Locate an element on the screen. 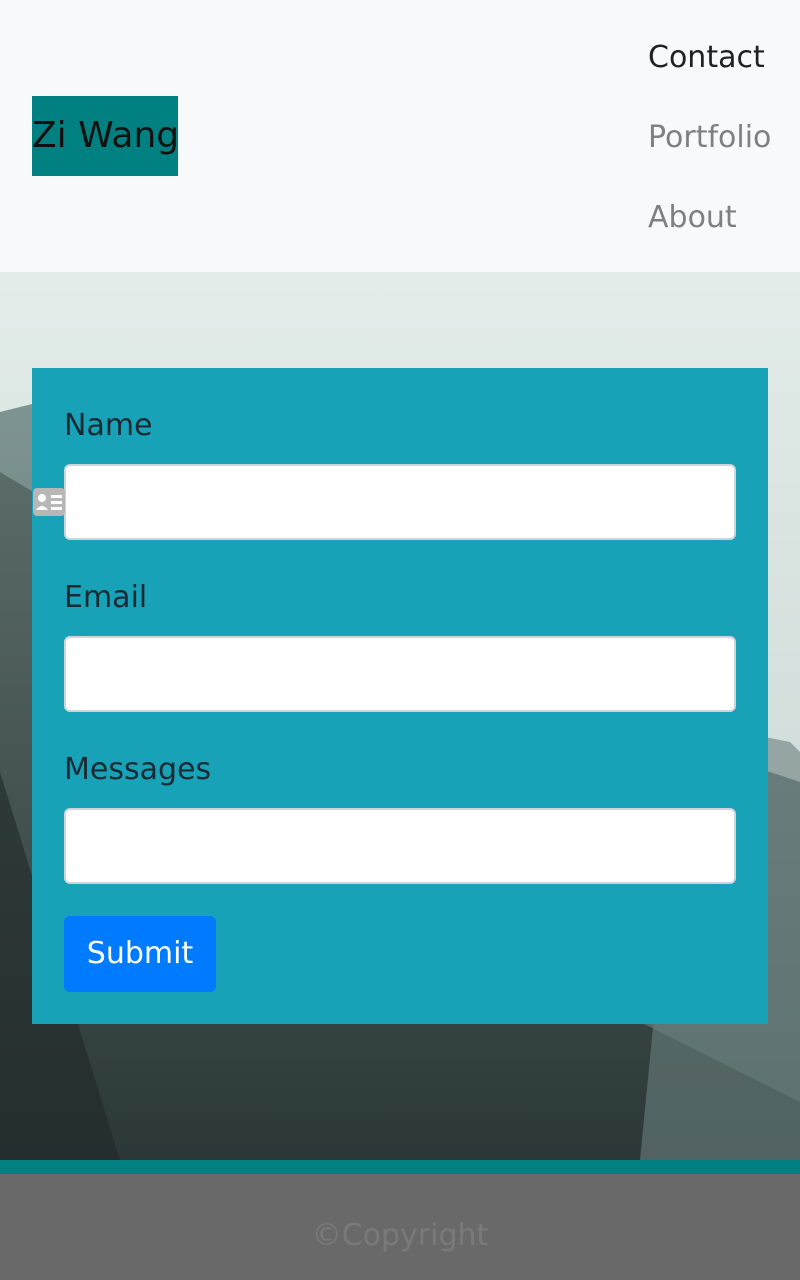 This screenshot has height=1280, width=800. copyright-text: ©Copyright is located at coordinates (400, 1235).